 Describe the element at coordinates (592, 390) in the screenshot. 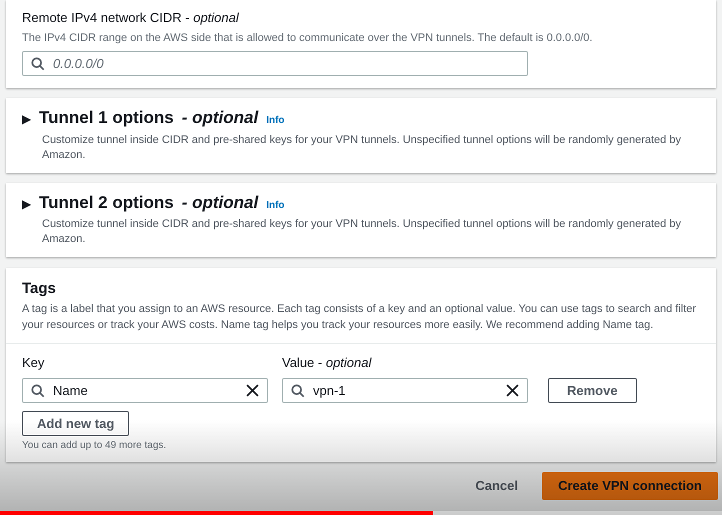

I see `remove-button: Remove` at that location.